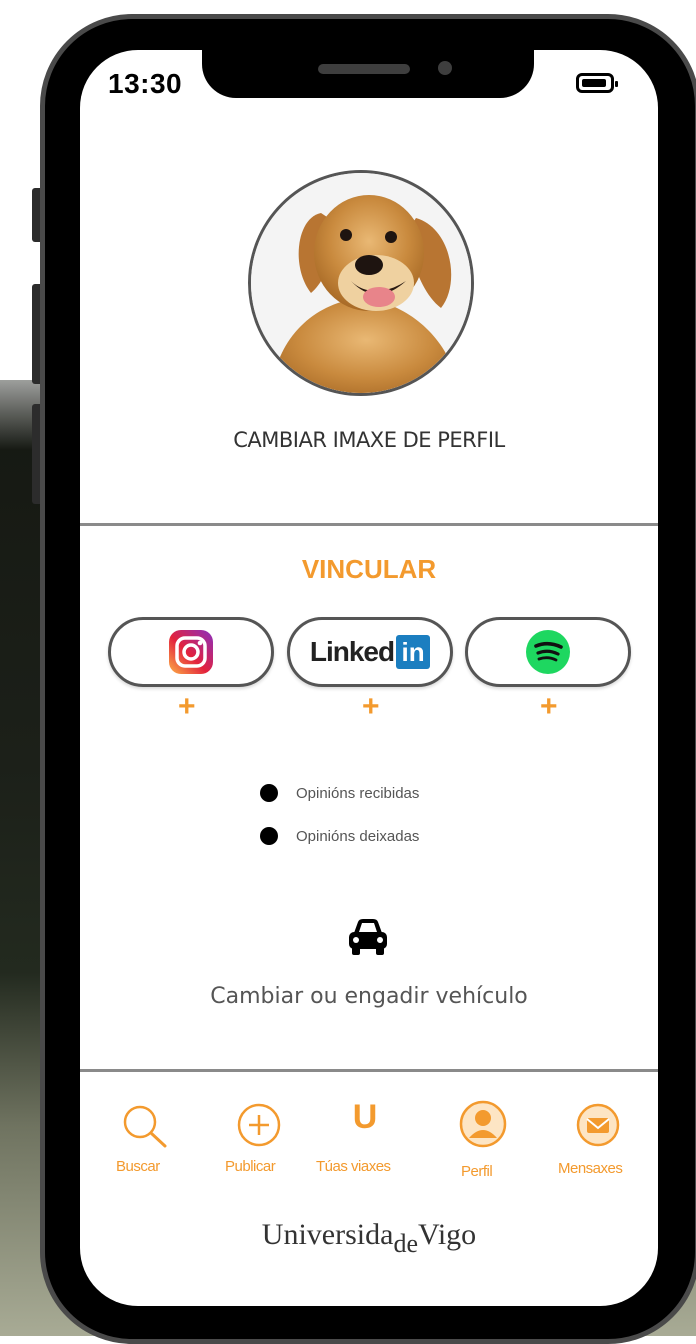 Image resolution: width=696 pixels, height=1344 pixels. I want to click on brand-part-3: Vigo, so click(447, 1234).